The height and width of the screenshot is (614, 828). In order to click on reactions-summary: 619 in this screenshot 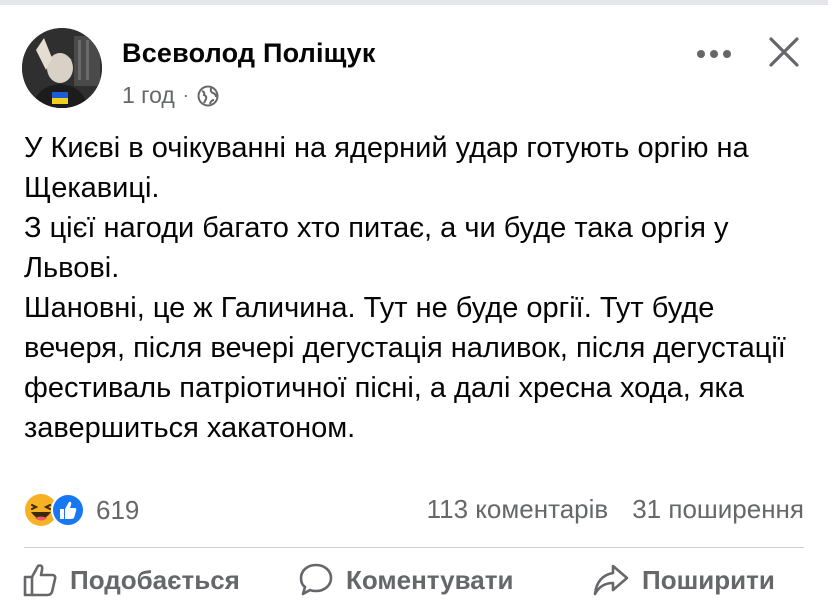, I will do `click(81, 510)`.